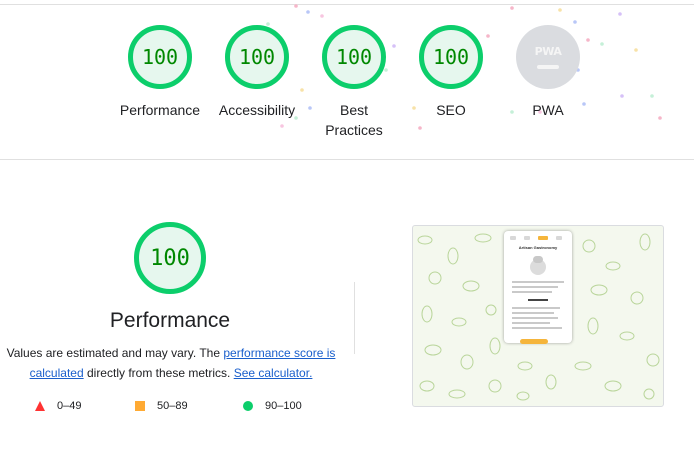 This screenshot has width=694, height=455. I want to click on legend-item-pass: 90–100, so click(272, 406).